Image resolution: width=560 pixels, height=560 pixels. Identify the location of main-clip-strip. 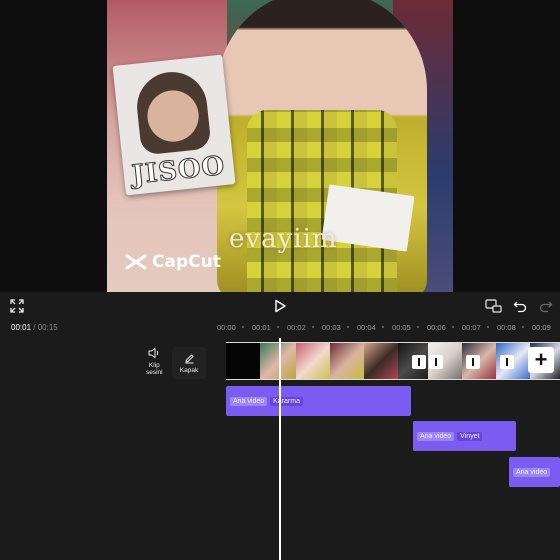
(393, 361).